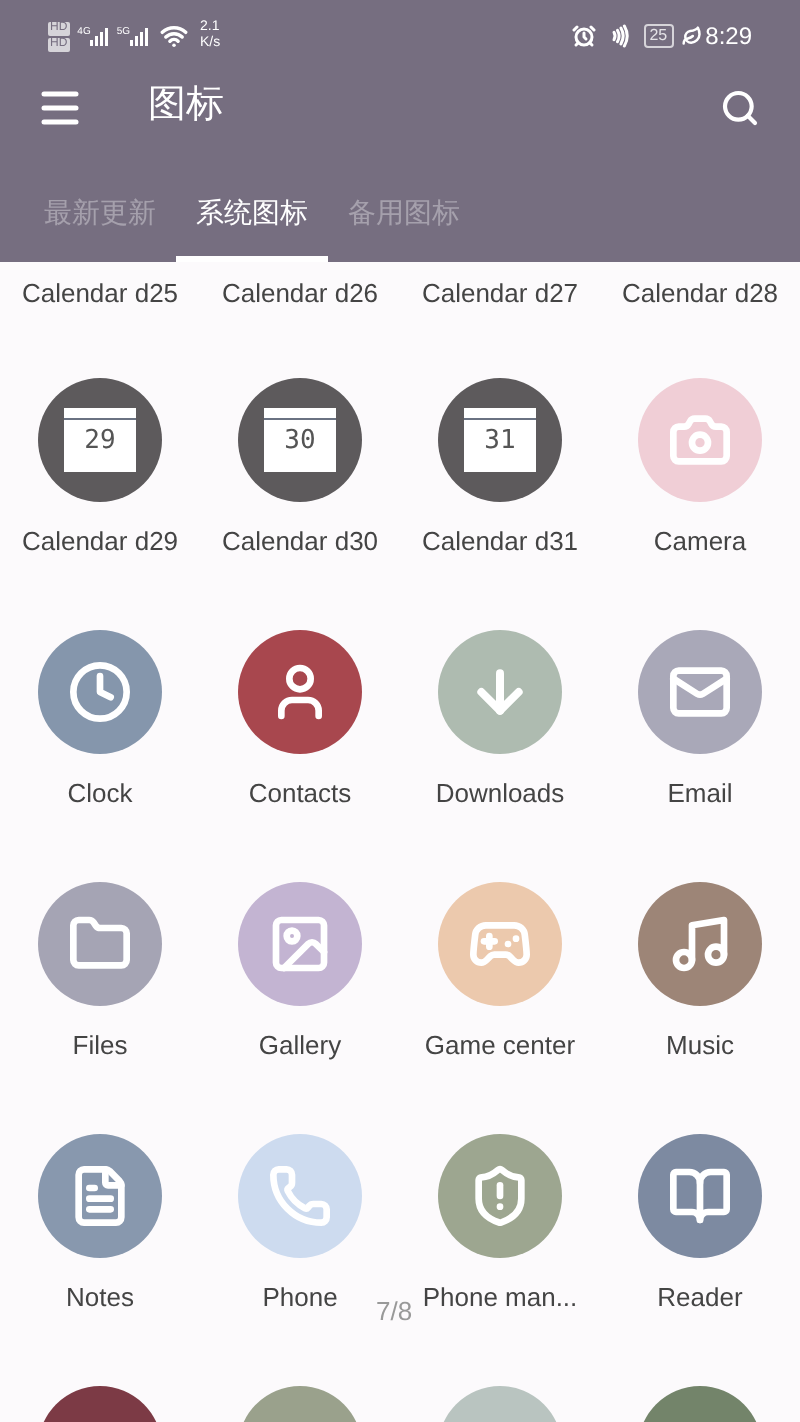 This screenshot has width=800, height=1422. What do you see at coordinates (100, 294) in the screenshot?
I see `icon-label: Calendar d25` at bounding box center [100, 294].